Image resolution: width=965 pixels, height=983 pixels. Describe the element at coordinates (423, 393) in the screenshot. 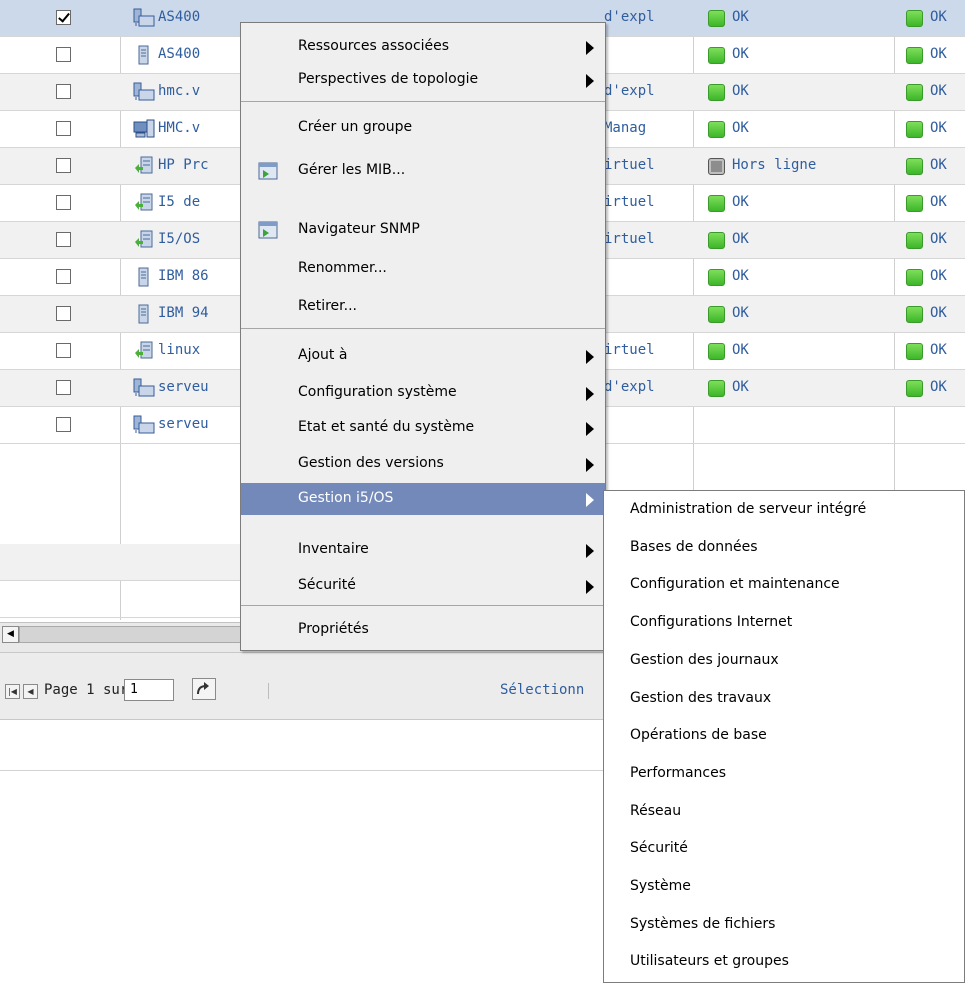

I see `menu-item-configuration-systeme: Configuration système` at that location.